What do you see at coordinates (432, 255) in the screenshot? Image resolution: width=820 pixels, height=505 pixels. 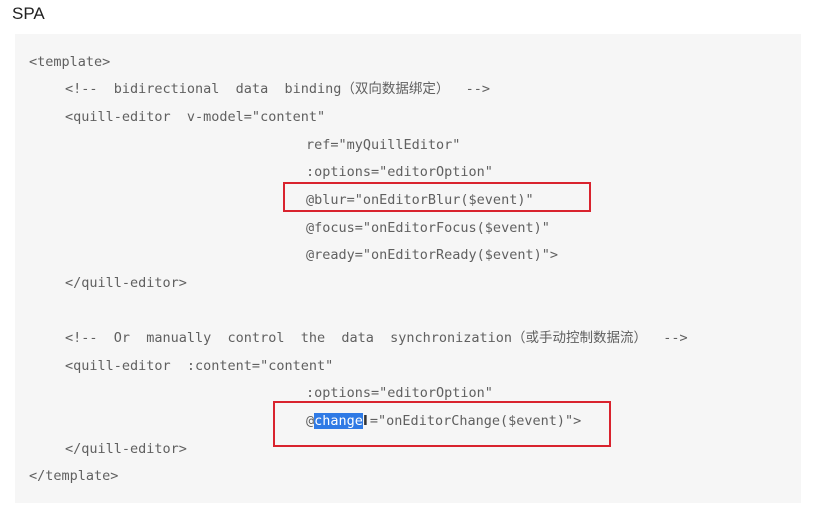 I see `code-line: @ready="onEditorReady($event)">` at bounding box center [432, 255].